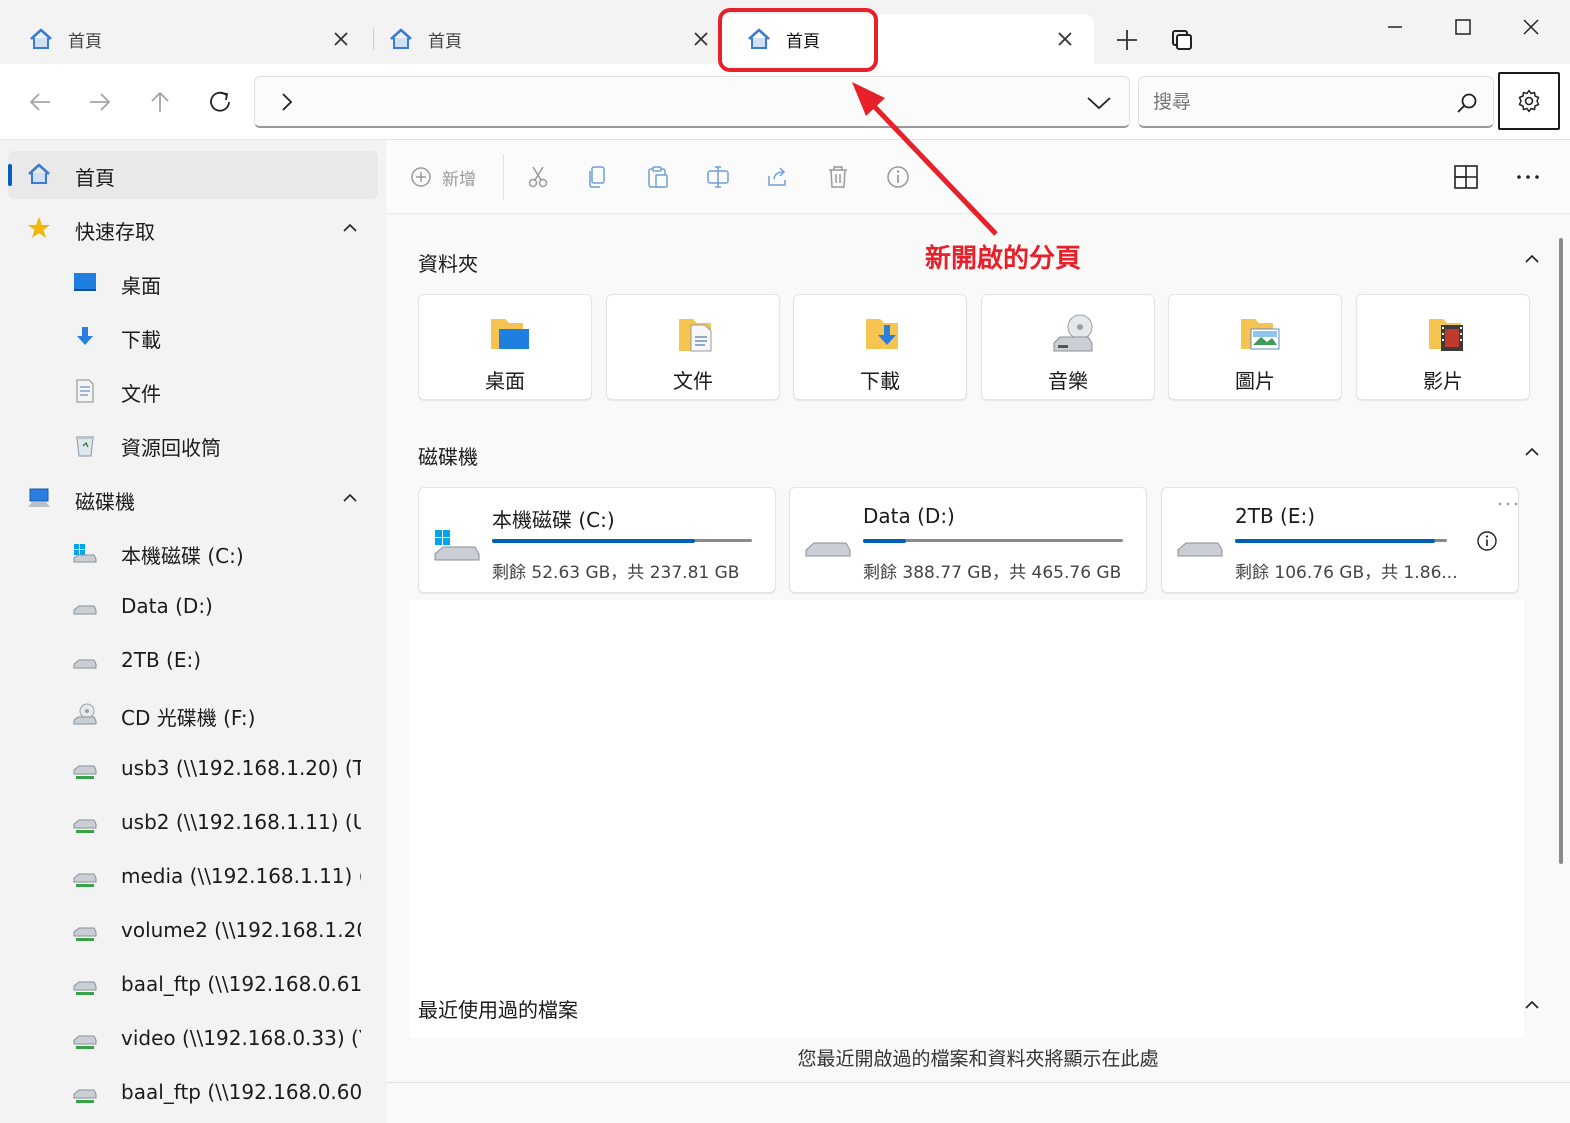 This screenshot has height=1123, width=1570. What do you see at coordinates (545, 39) in the screenshot?
I see `tab-2: 首頁` at bounding box center [545, 39].